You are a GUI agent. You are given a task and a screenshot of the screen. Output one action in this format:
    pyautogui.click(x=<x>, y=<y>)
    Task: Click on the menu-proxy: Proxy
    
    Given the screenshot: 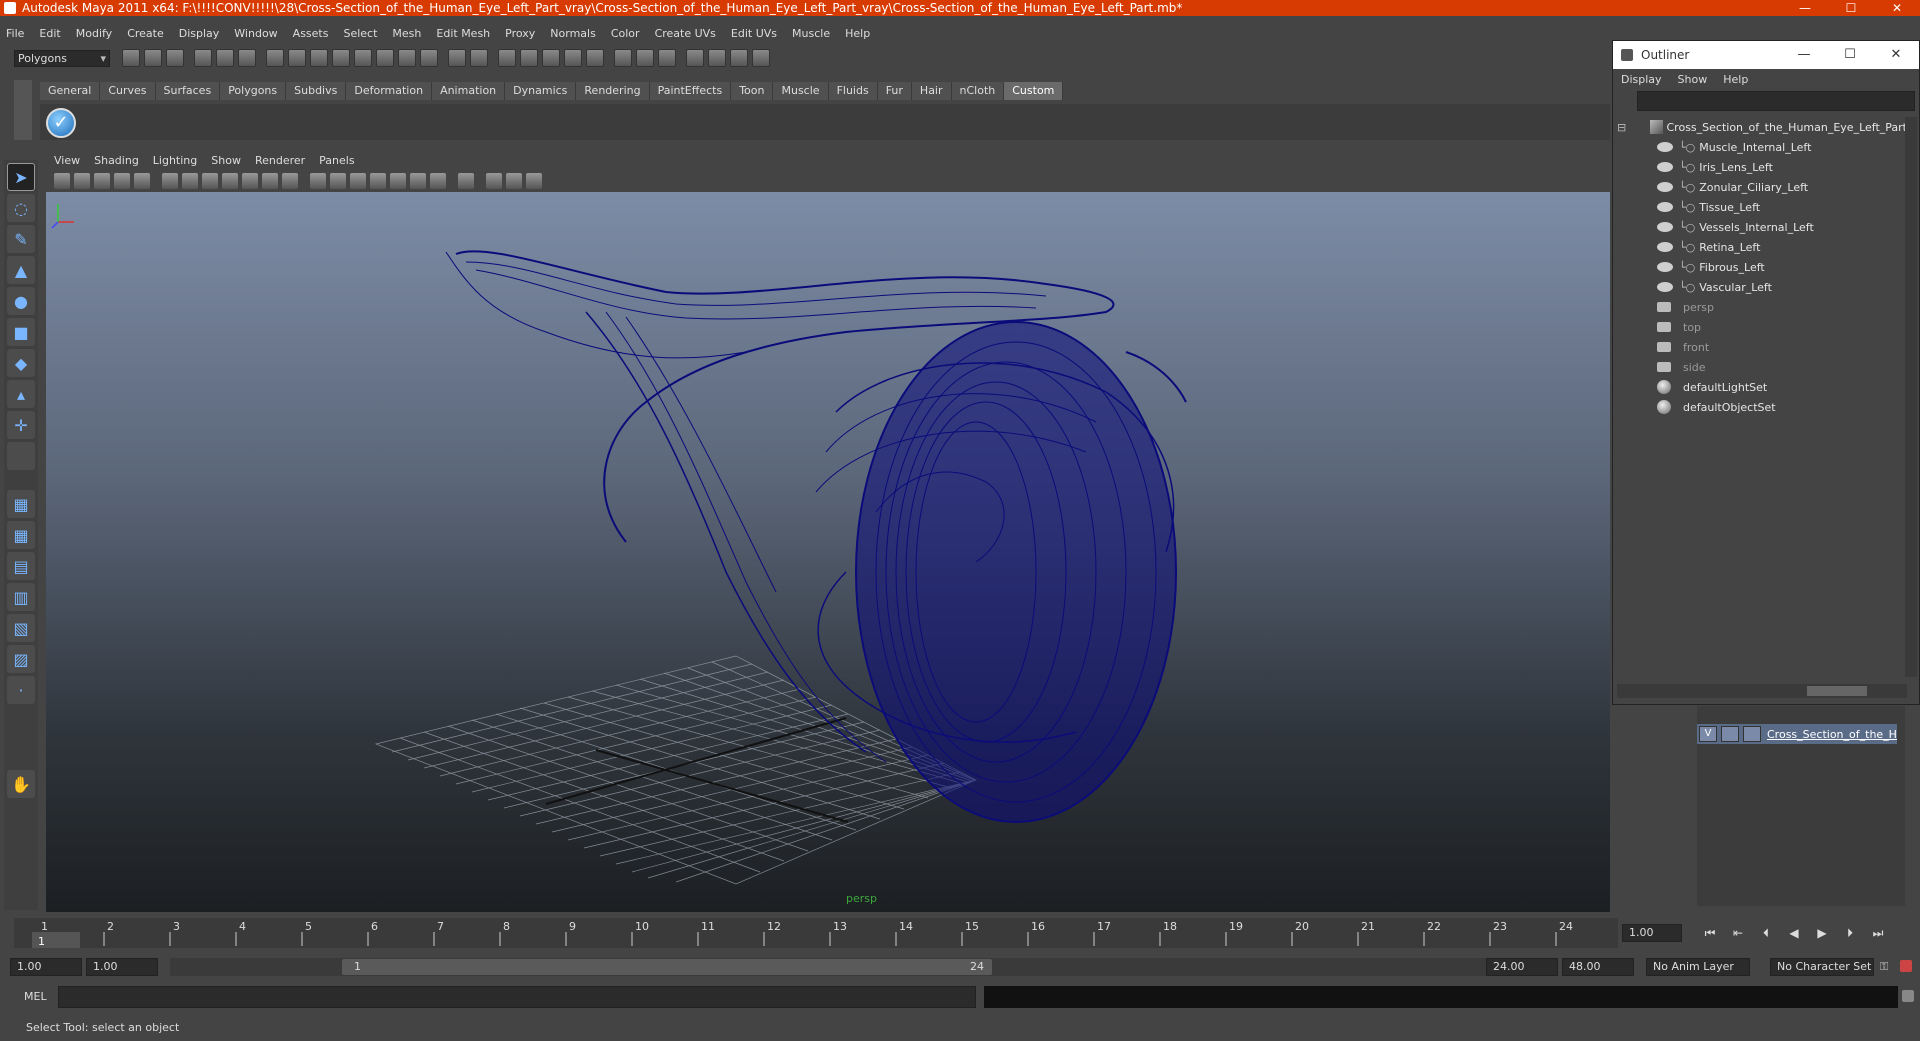 What is the action you would take?
    pyautogui.click(x=520, y=33)
    